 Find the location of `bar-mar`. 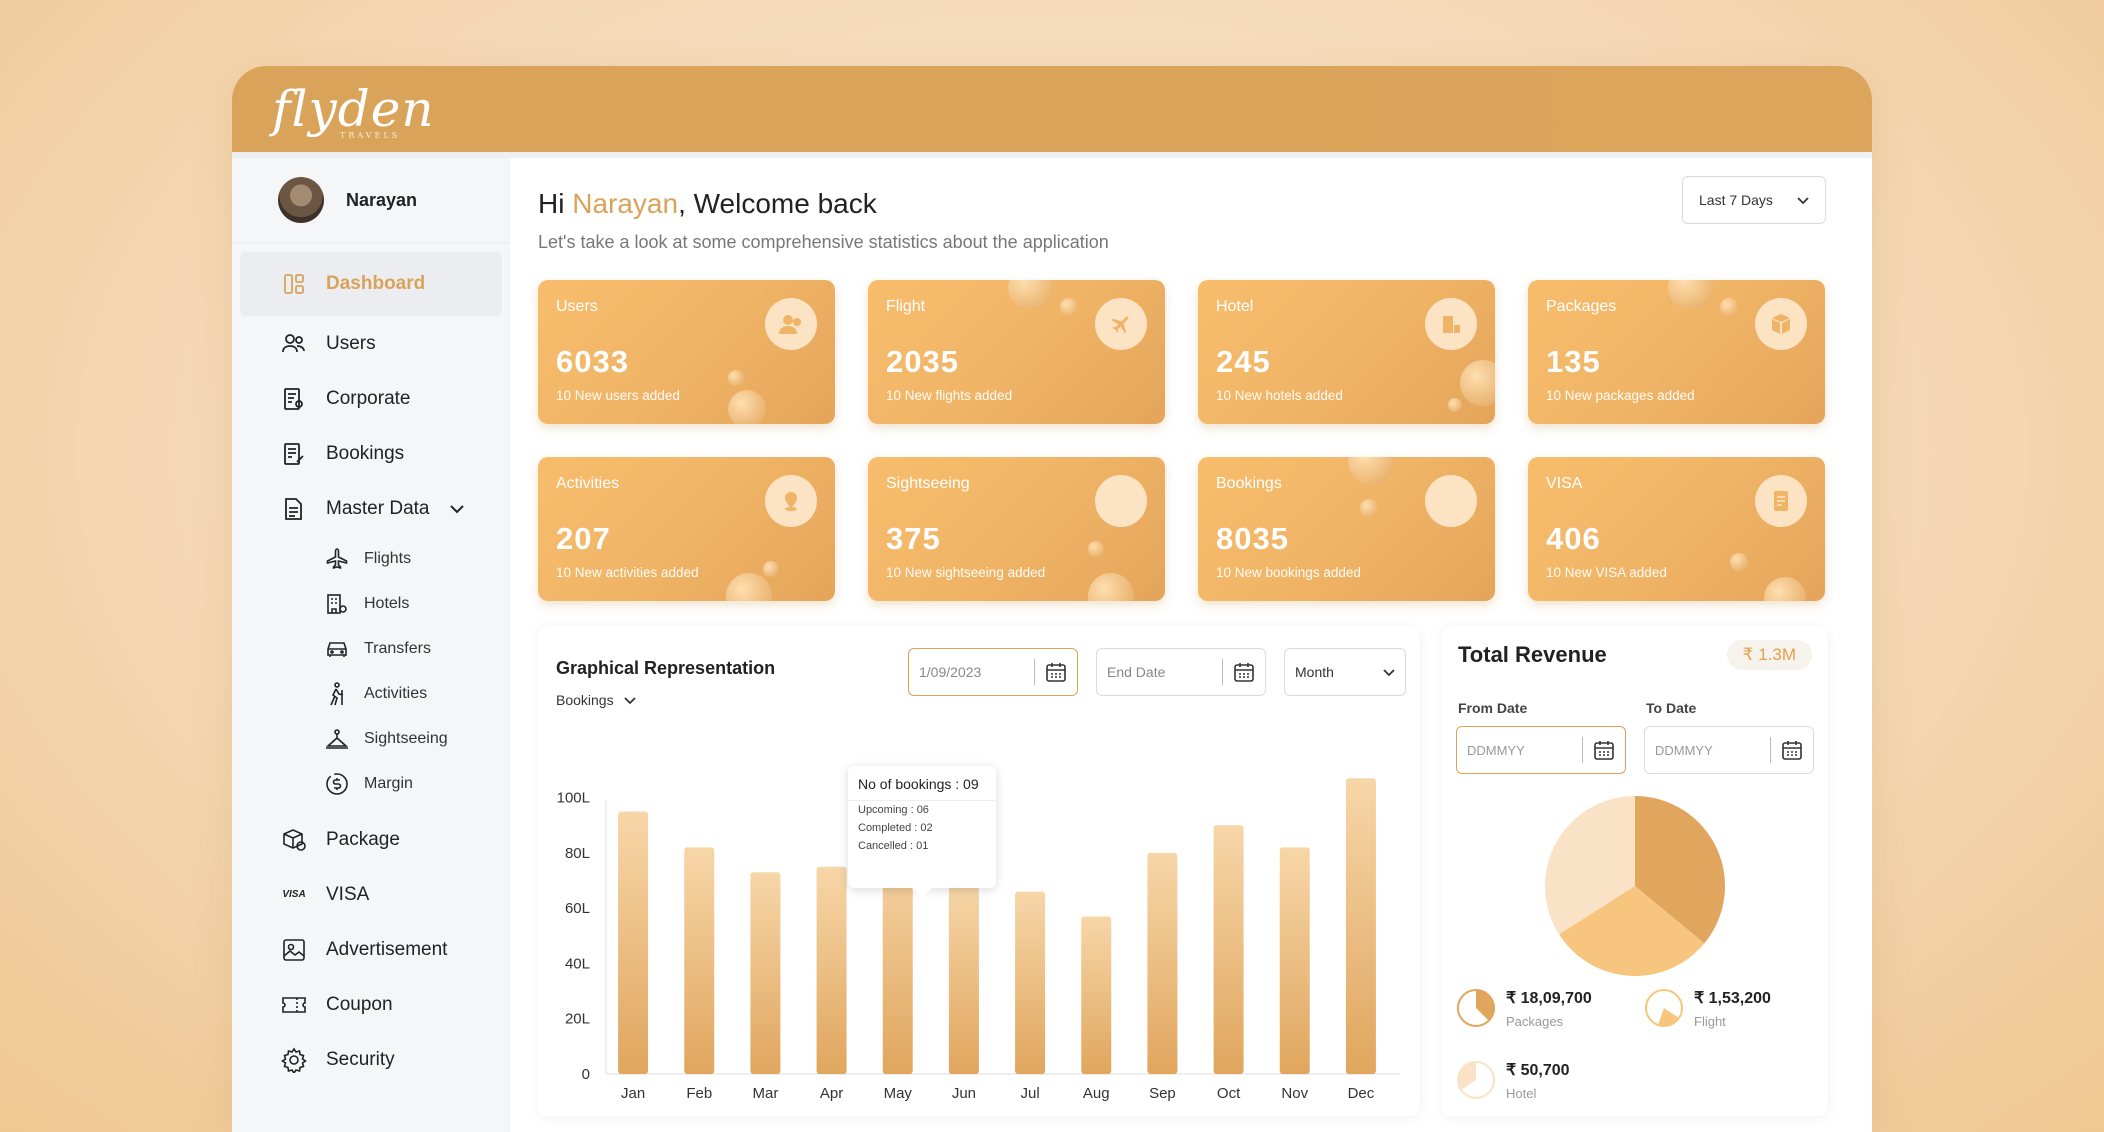

bar-mar is located at coordinates (765, 973).